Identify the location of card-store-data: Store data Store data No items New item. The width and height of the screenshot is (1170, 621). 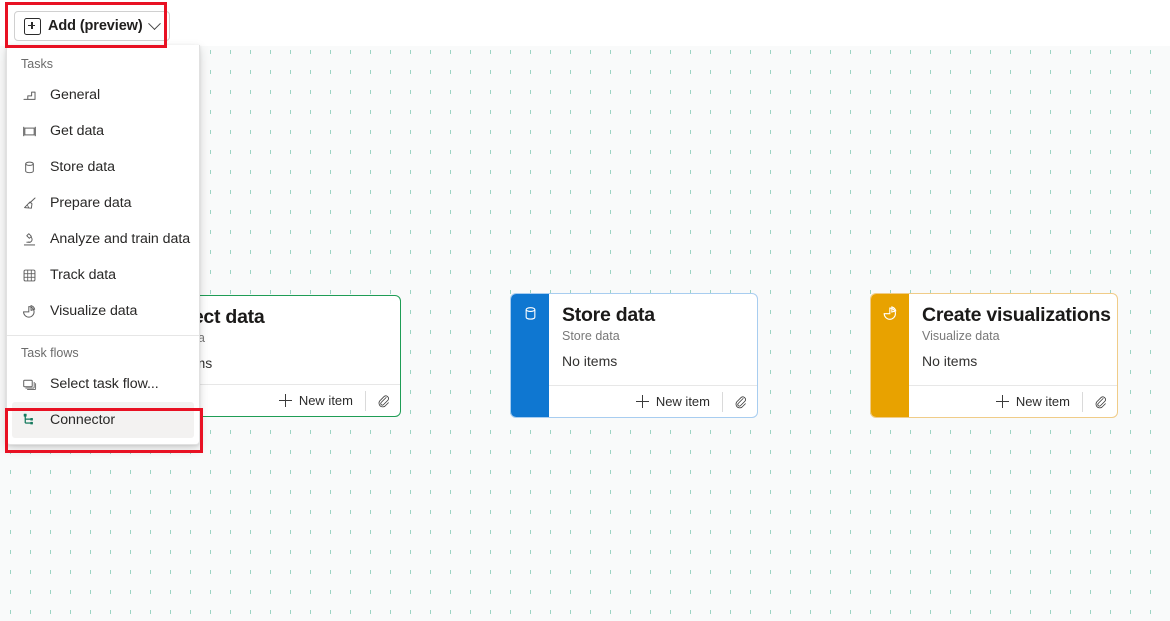
(634, 355).